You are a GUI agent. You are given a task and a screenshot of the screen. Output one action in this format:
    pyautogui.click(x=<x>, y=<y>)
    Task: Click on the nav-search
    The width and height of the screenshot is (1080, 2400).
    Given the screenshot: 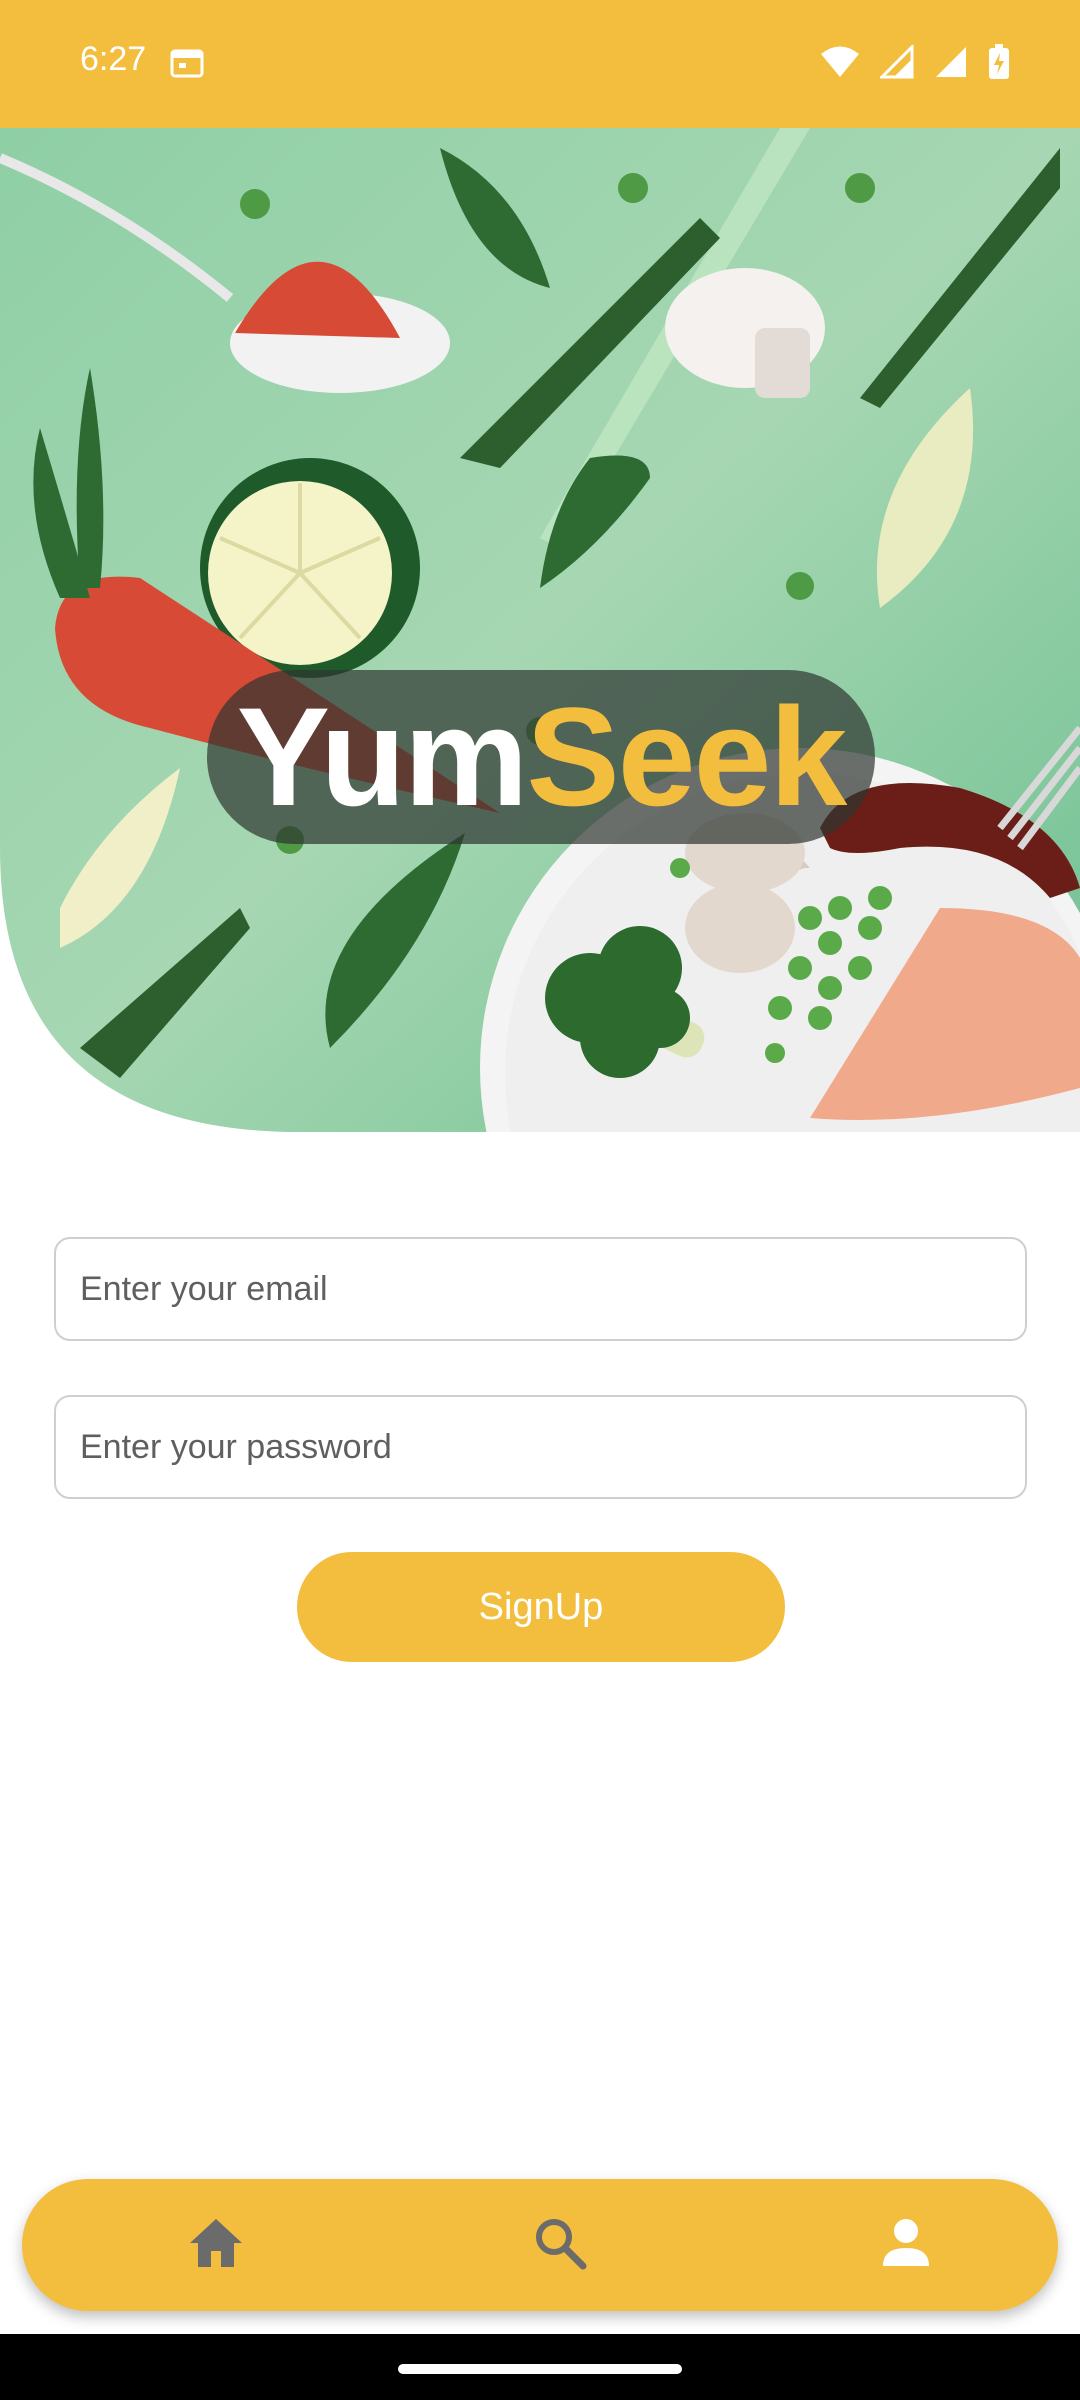 What is the action you would take?
    pyautogui.click(x=560, y=2245)
    